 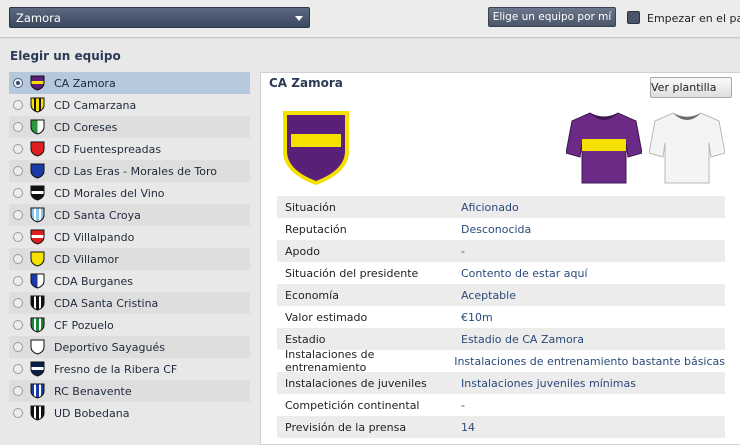 What do you see at coordinates (38, 18) in the screenshot?
I see `team-select-value: Zamora` at bounding box center [38, 18].